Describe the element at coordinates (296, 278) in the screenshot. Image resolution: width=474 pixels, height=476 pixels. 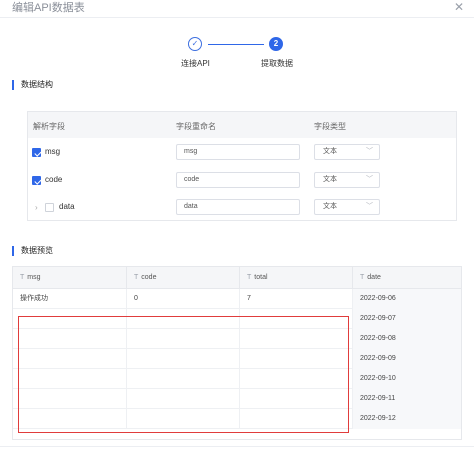
I see `column-header-total: Ttotal` at that location.